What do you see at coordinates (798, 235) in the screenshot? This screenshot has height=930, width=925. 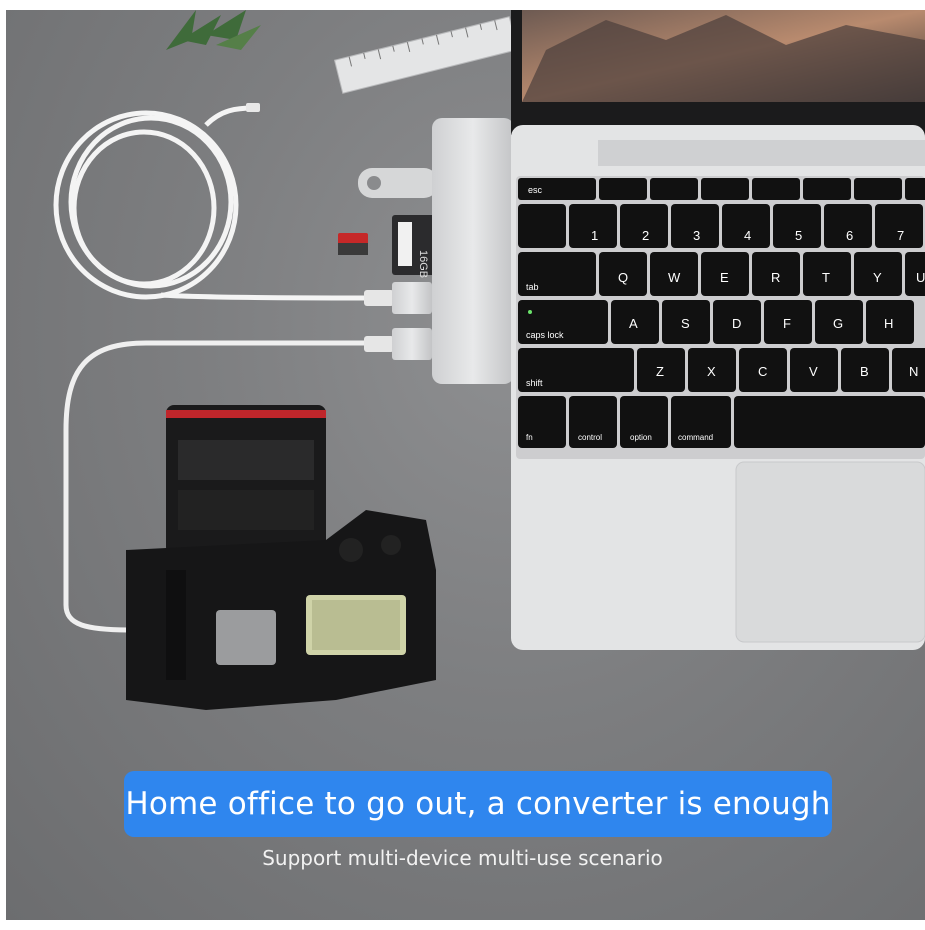 I see `key-label: 5` at bounding box center [798, 235].